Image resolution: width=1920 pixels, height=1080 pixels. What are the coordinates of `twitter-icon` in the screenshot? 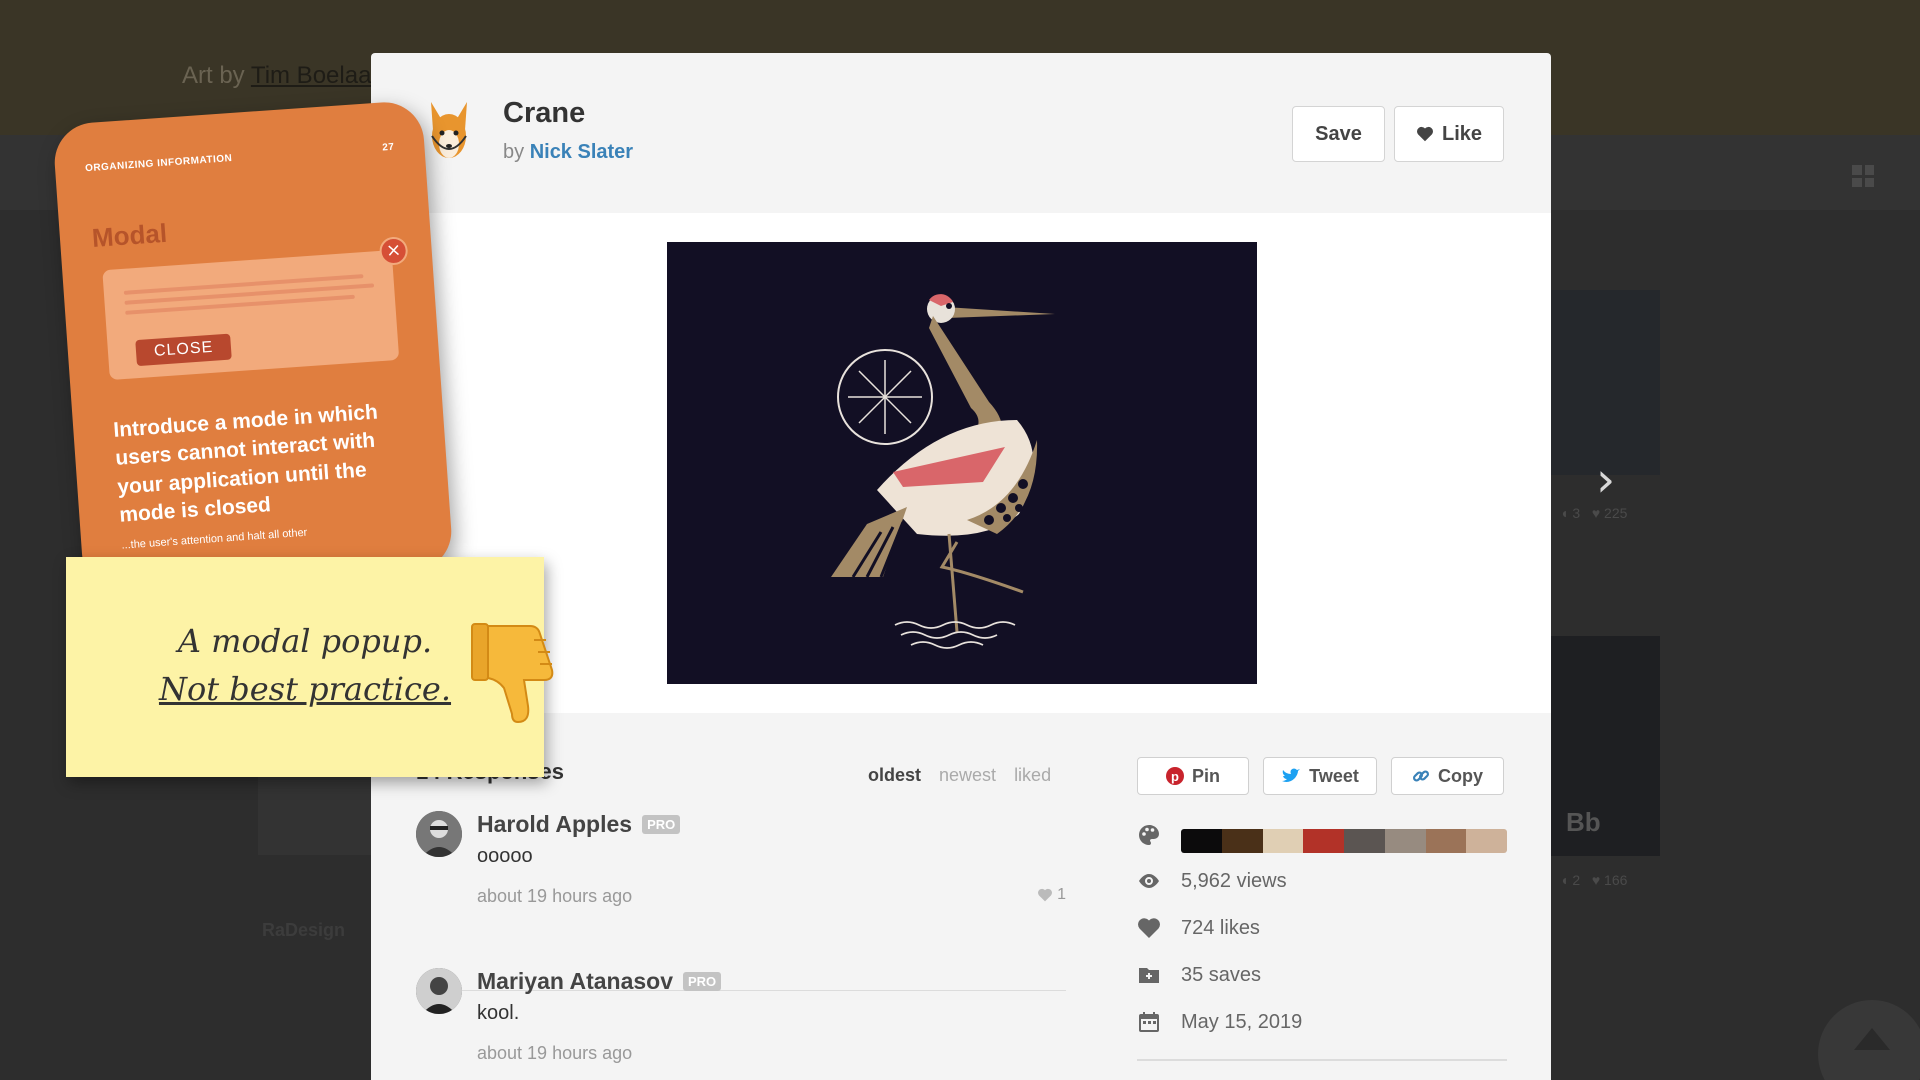 It's located at (1291, 775).